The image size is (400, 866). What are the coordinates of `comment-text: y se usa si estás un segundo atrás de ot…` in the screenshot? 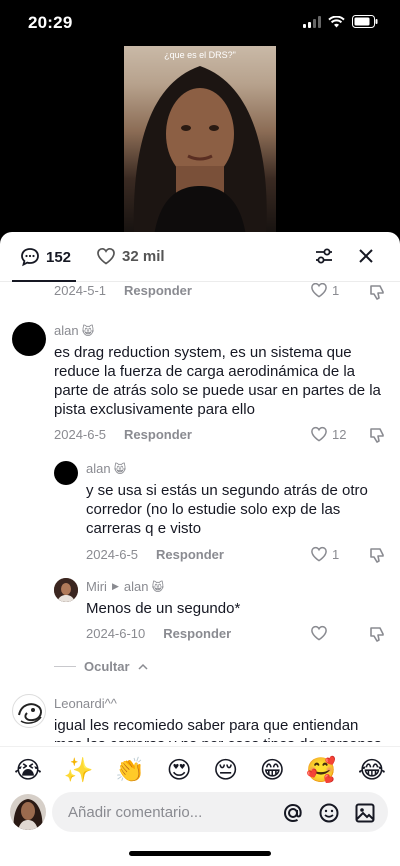 It's located at (227, 509).